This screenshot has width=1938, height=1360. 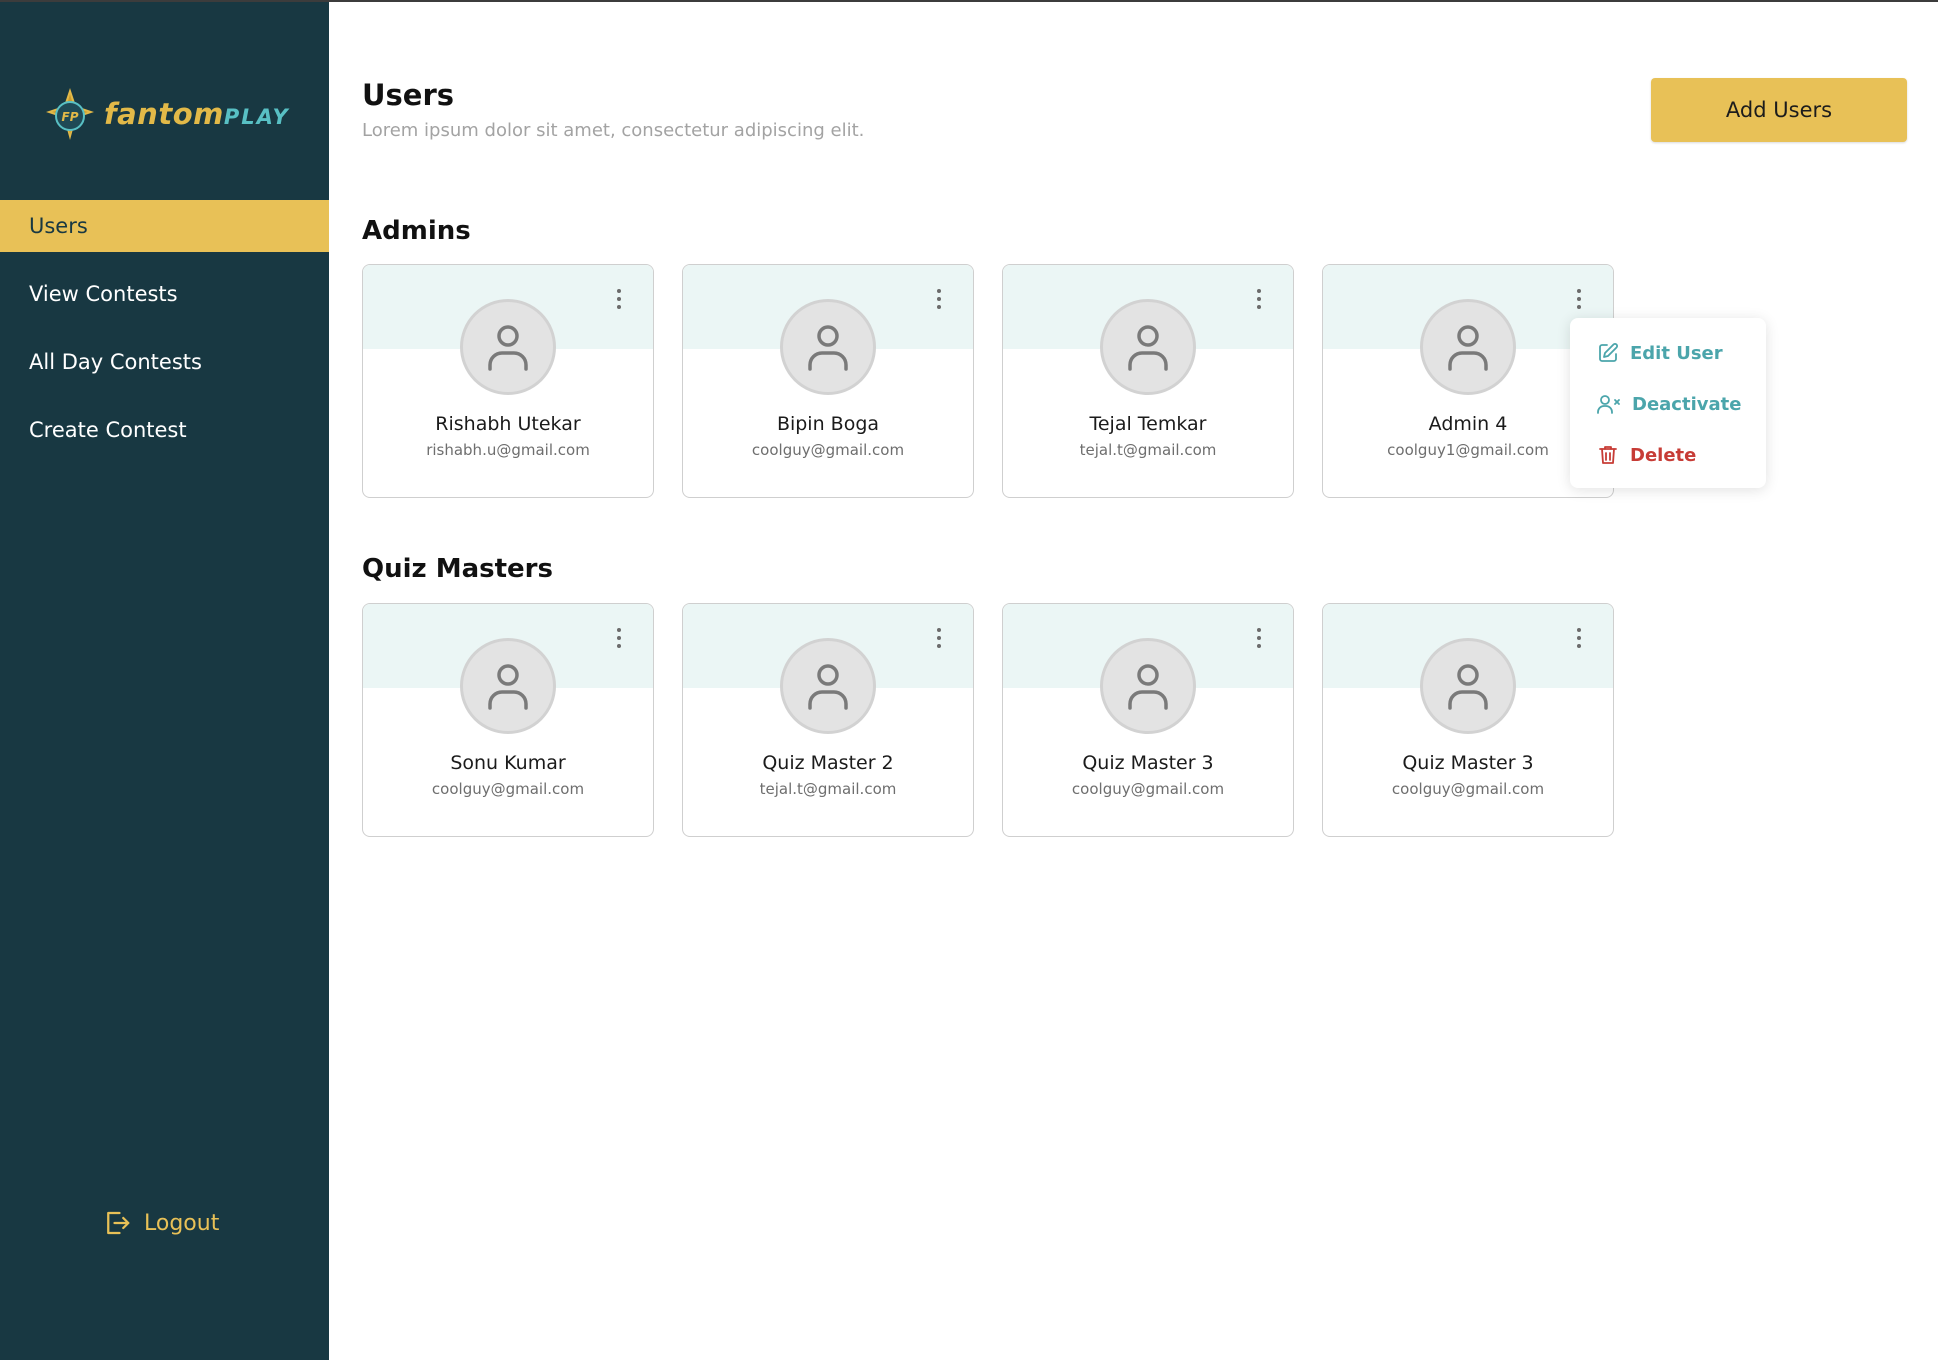 What do you see at coordinates (508, 424) in the screenshot?
I see `user-name: Rishabh Utekar` at bounding box center [508, 424].